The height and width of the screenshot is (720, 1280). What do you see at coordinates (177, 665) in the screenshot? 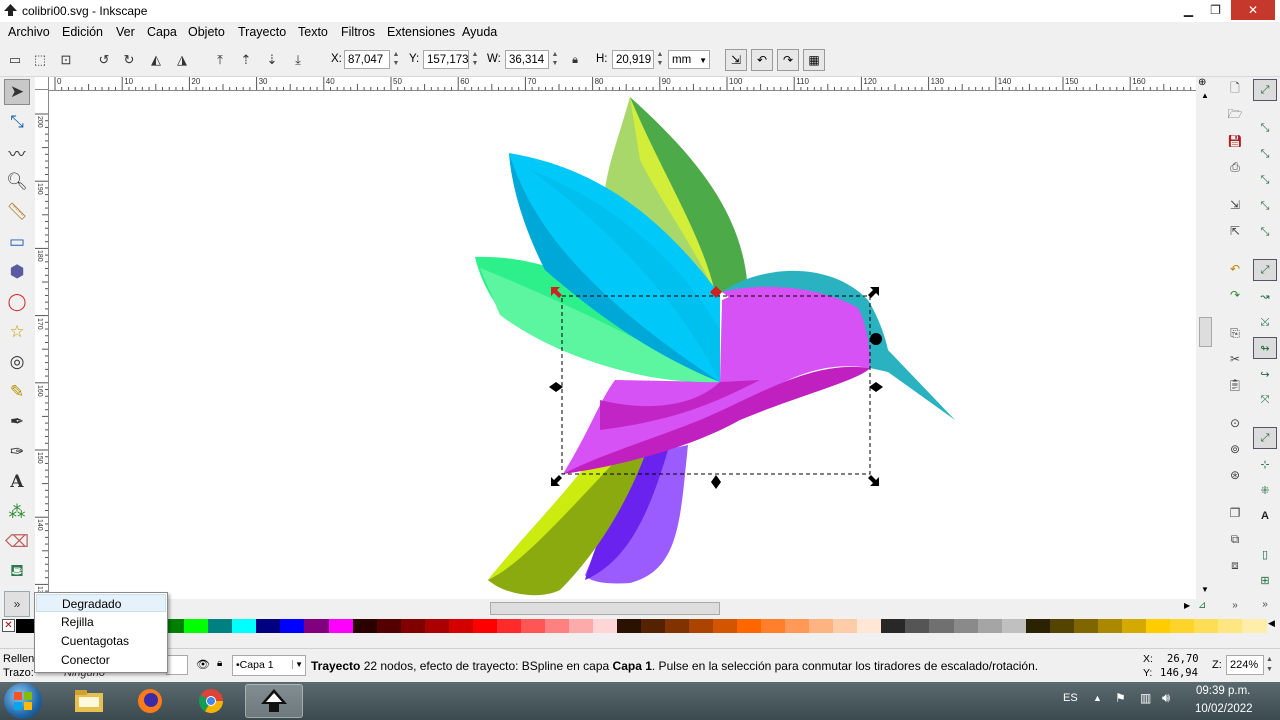
I see `stroke-width-field` at bounding box center [177, 665].